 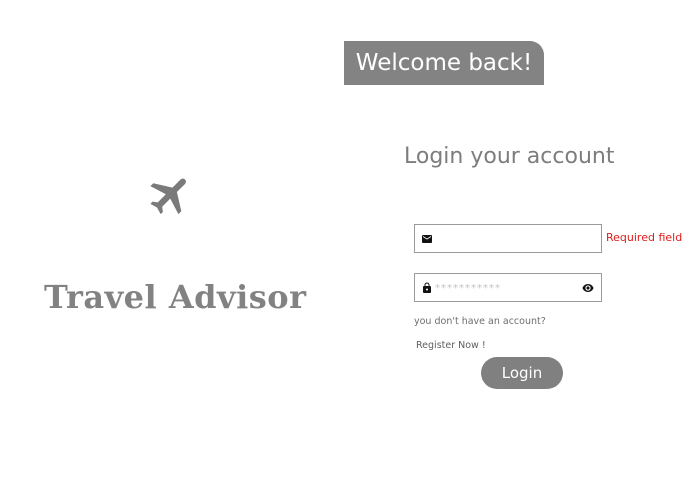 I want to click on register-link: Register Now !, so click(x=451, y=346).